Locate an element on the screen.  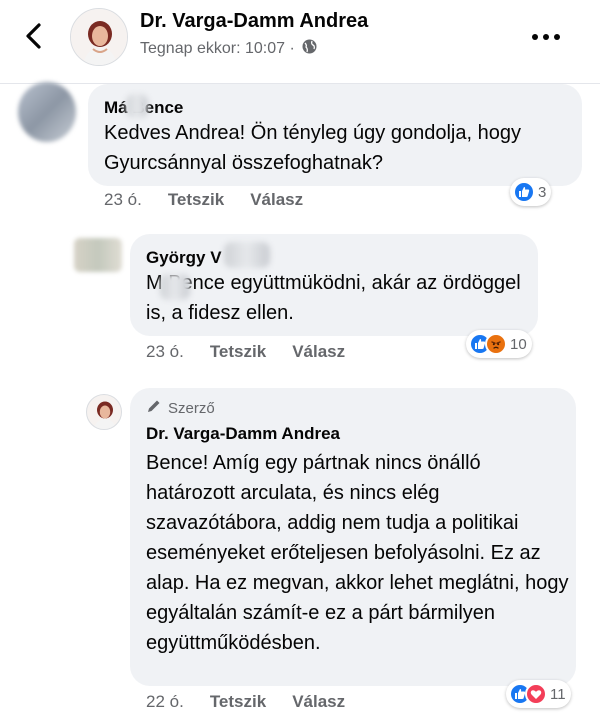
reaction-count: 11 is located at coordinates (558, 694).